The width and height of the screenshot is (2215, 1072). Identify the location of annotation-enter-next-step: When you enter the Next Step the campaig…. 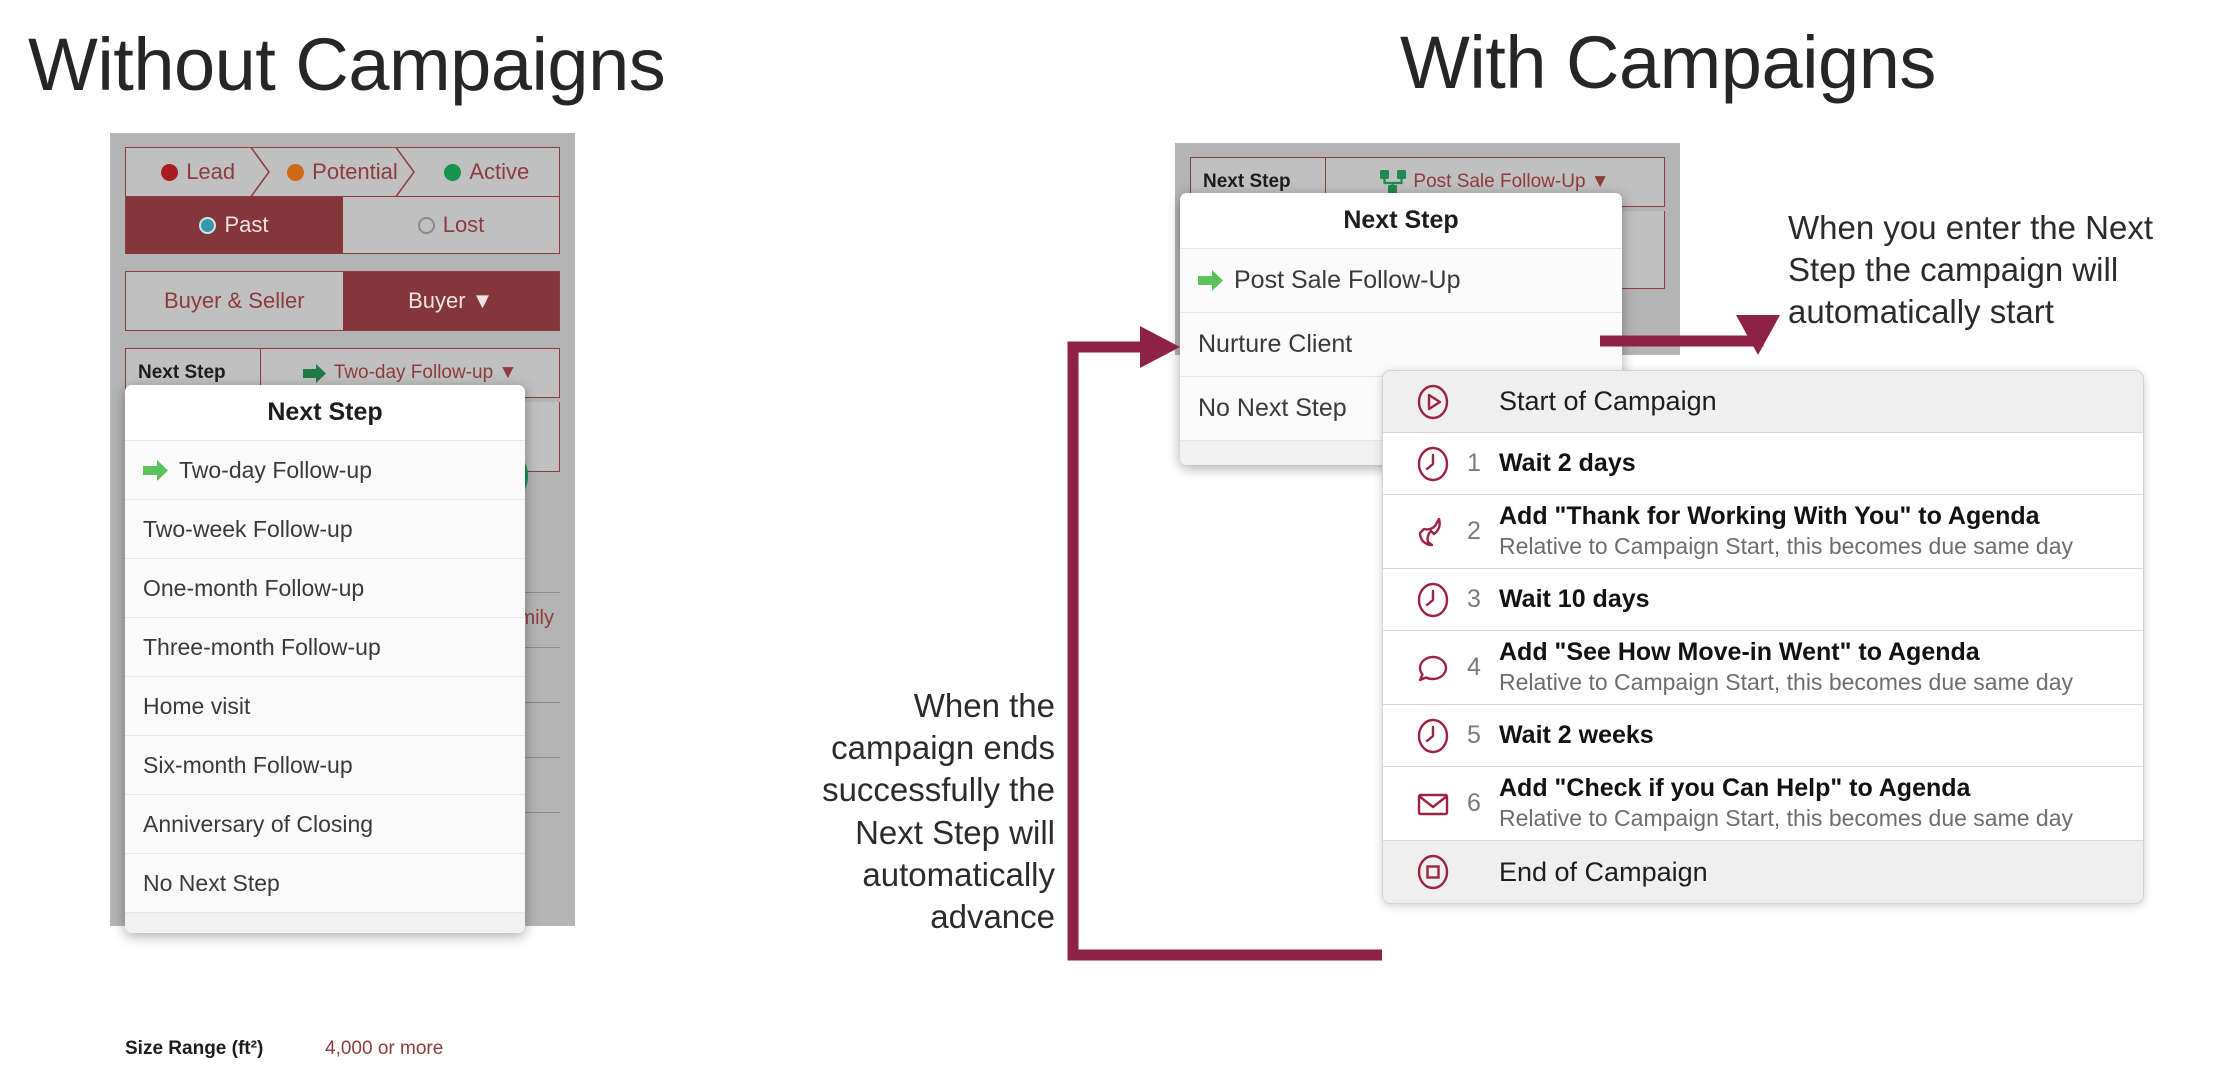
(1971, 270).